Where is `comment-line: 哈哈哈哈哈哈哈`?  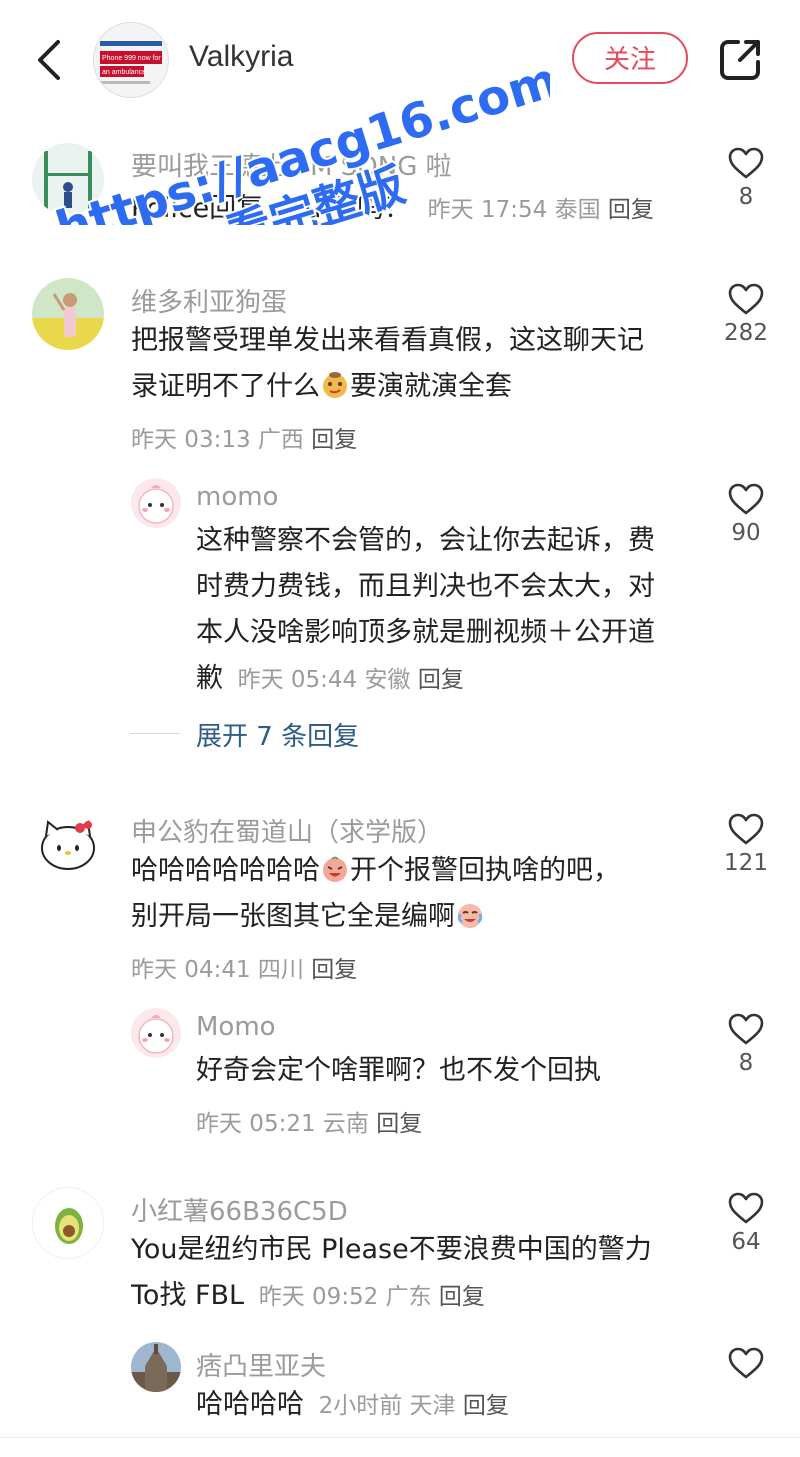 comment-line: 哈哈哈哈哈哈哈 is located at coordinates (225, 870).